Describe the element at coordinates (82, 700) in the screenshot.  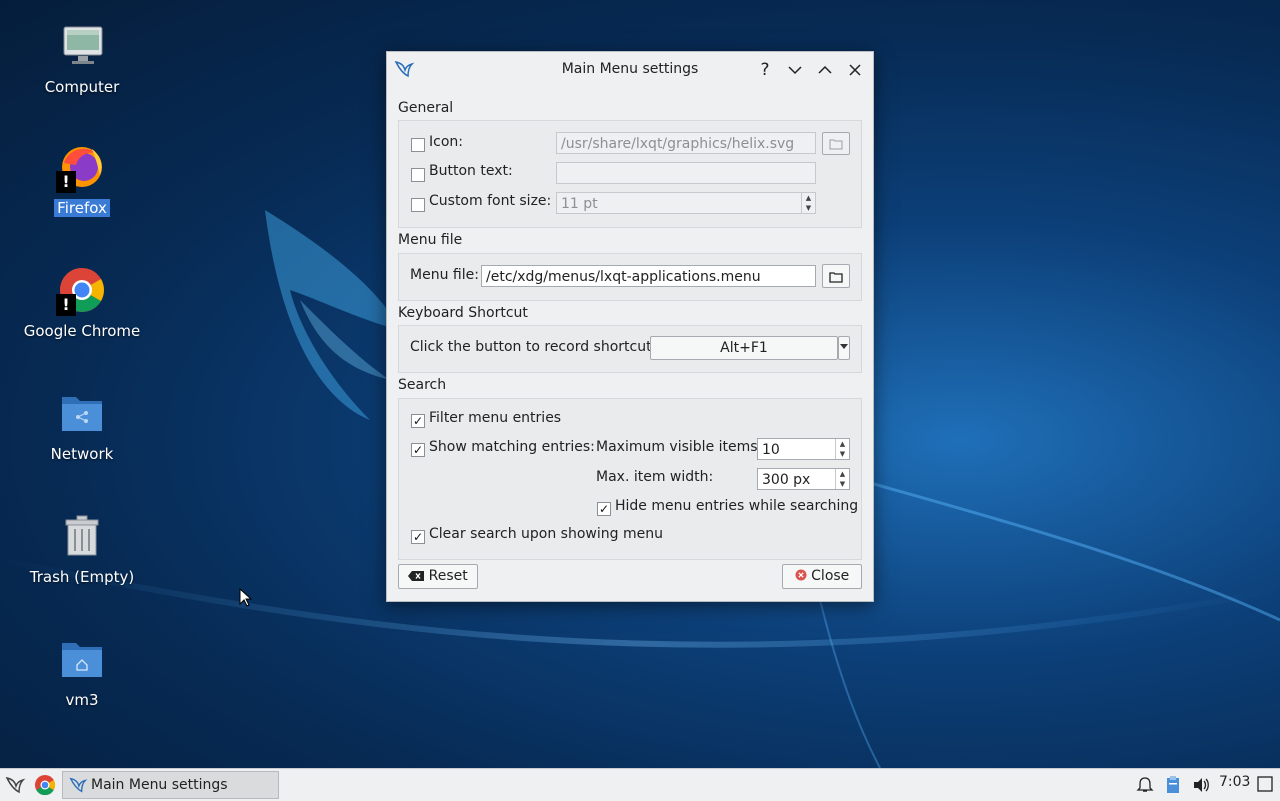
I see `desktop-icon-label: vm3` at that location.